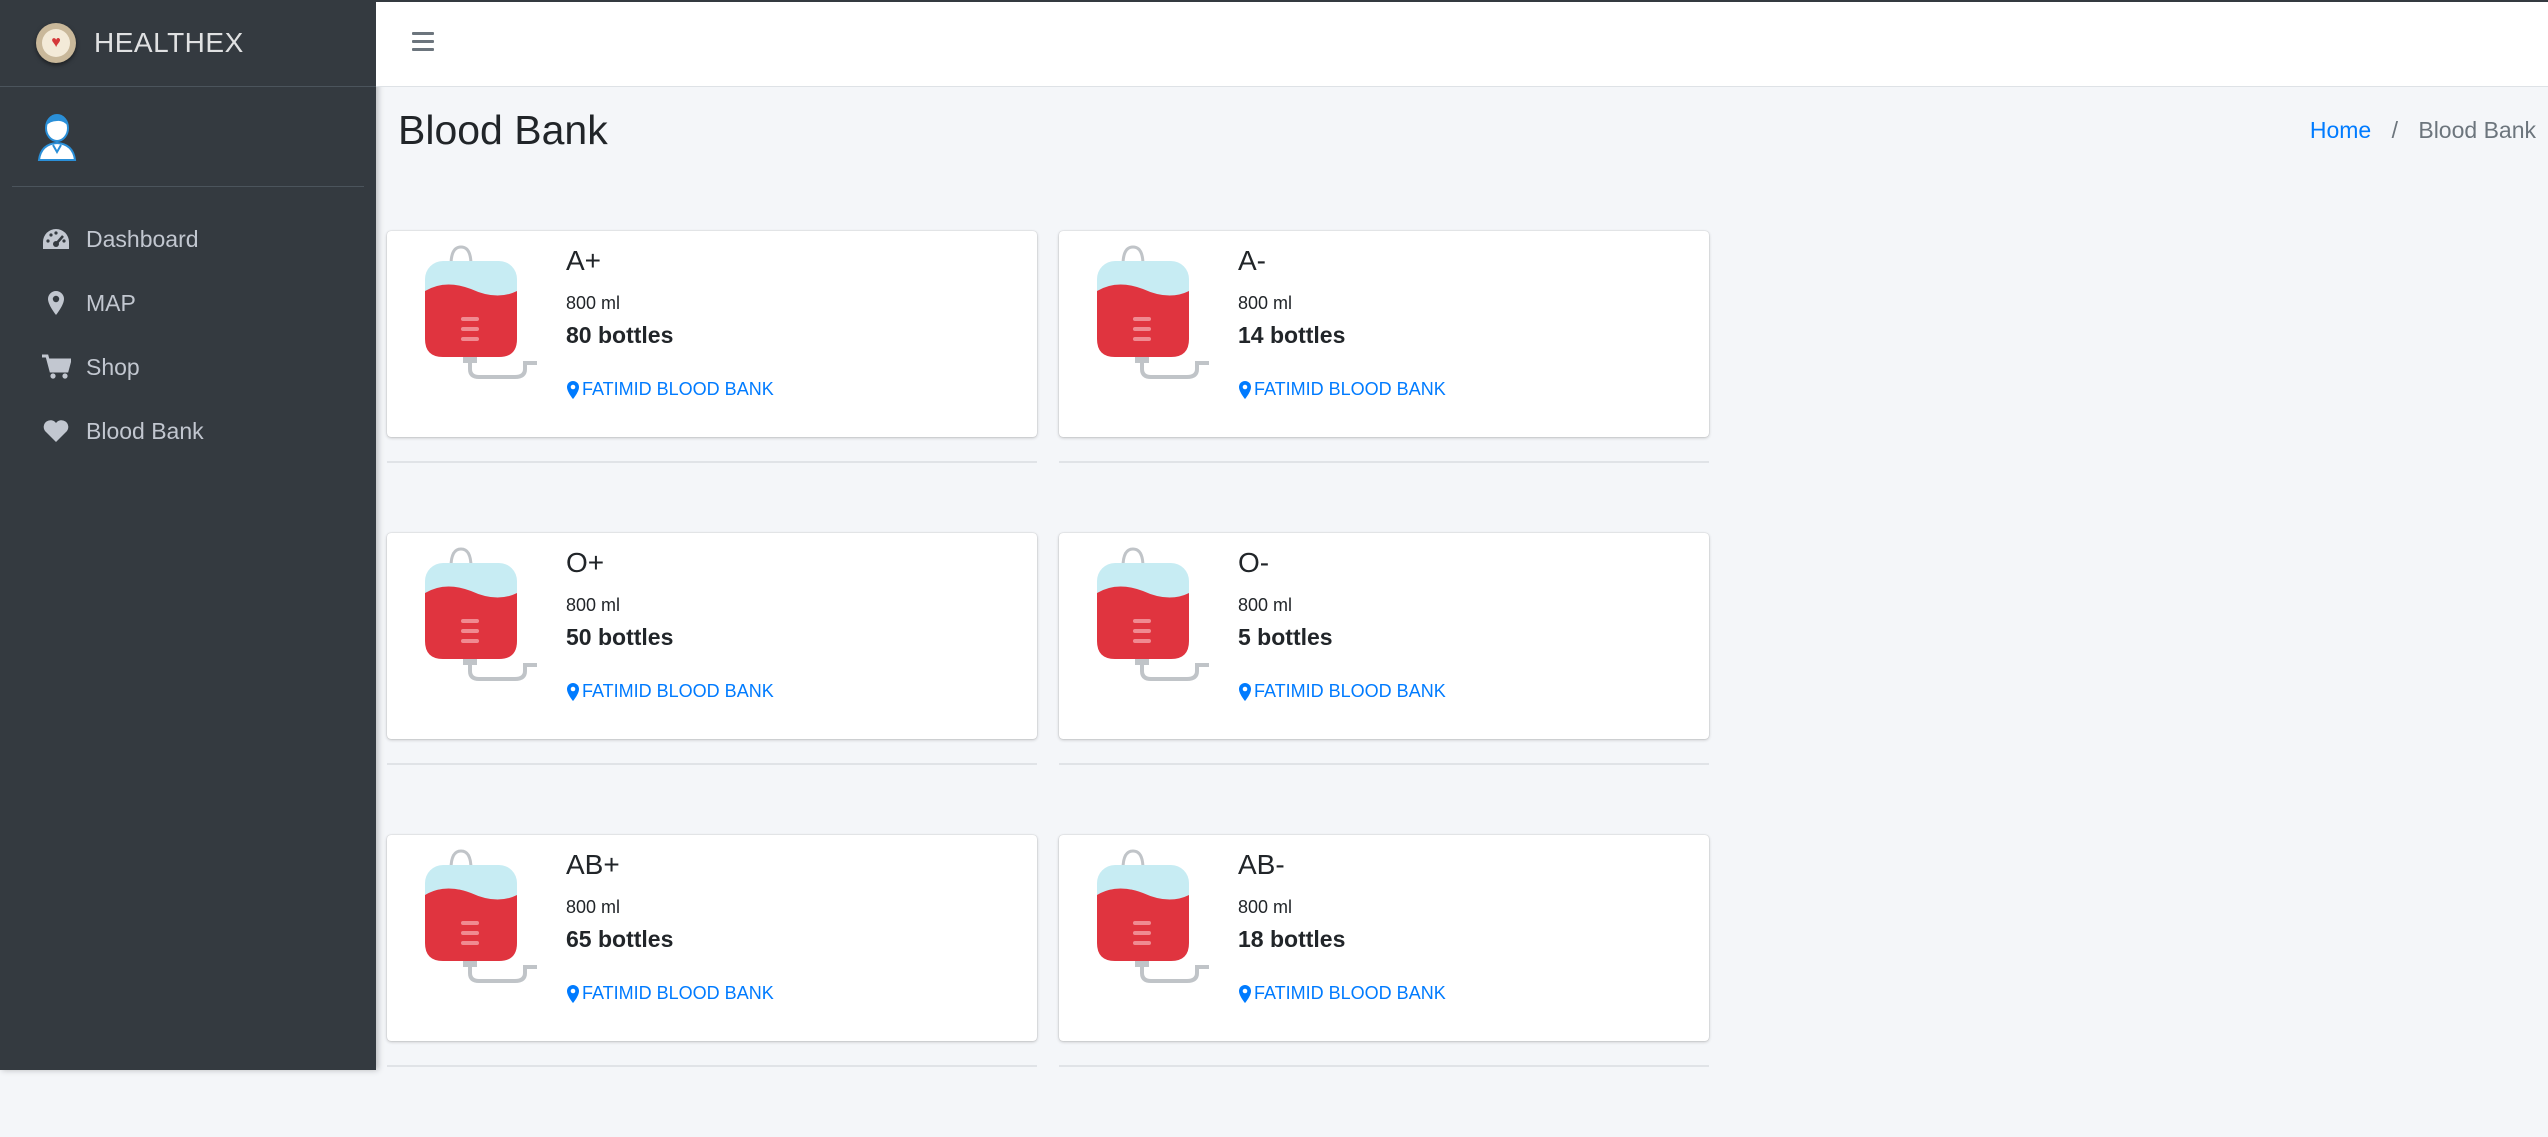  Describe the element at coordinates (1292, 335) in the screenshot. I see `bottle-count: 14 bottles` at that location.